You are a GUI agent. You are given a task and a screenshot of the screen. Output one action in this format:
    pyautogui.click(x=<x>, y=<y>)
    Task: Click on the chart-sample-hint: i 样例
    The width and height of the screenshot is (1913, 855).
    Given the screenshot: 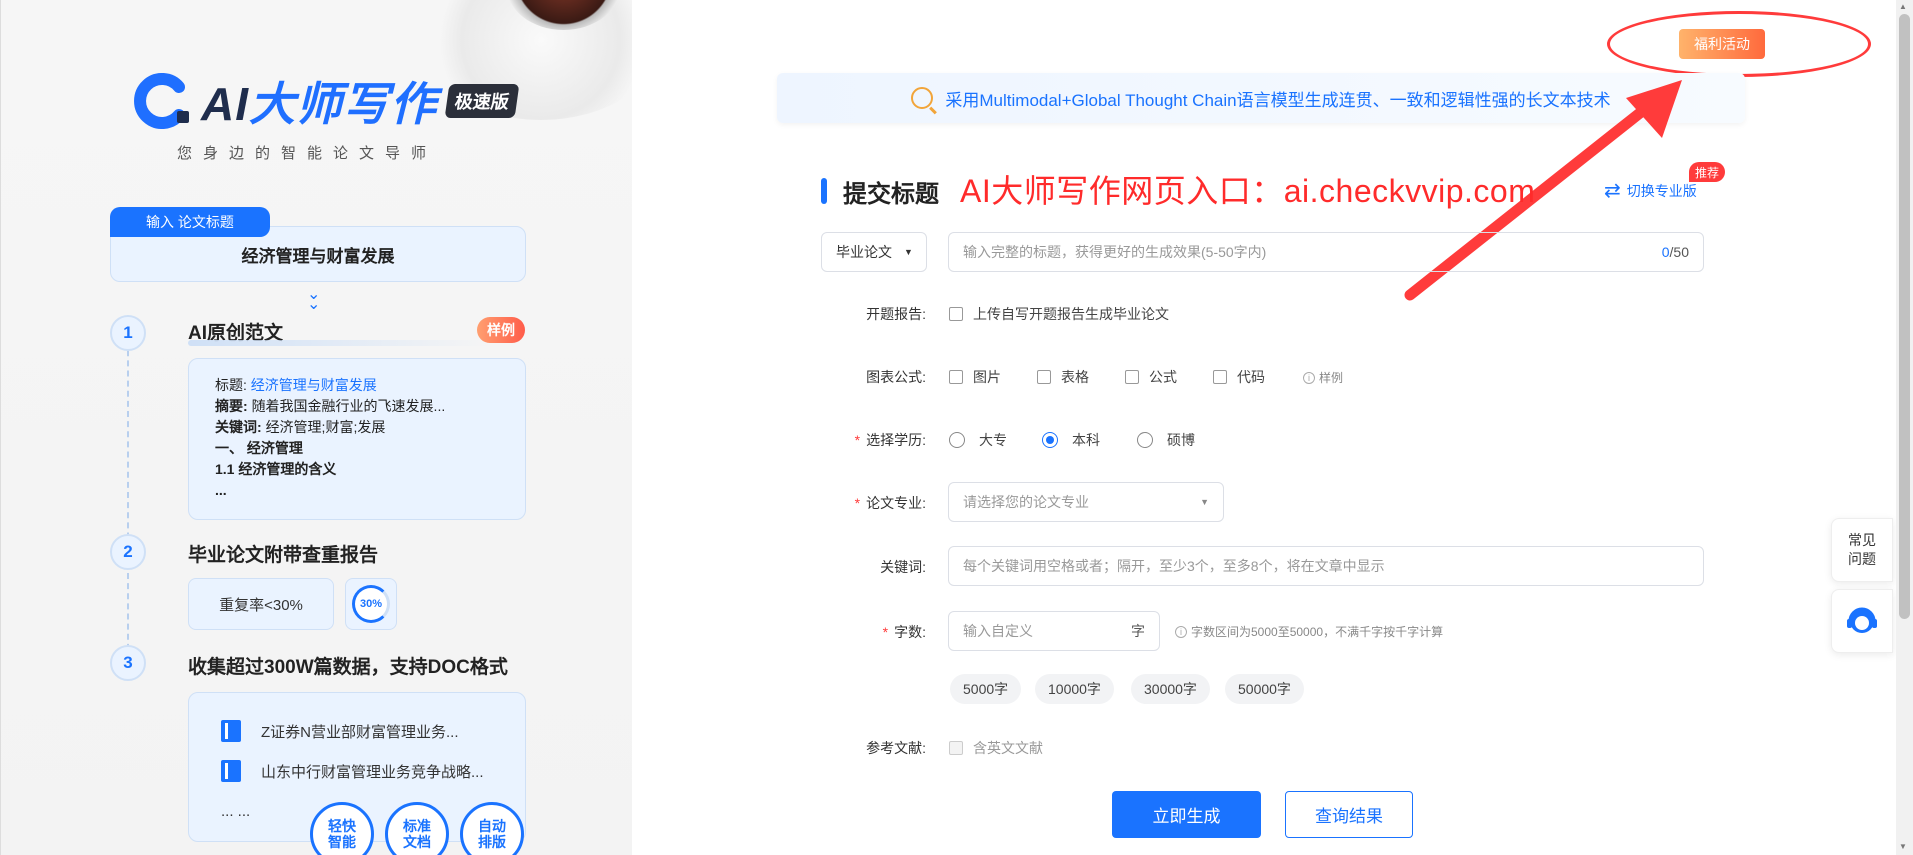 What is the action you would take?
    pyautogui.click(x=1323, y=377)
    